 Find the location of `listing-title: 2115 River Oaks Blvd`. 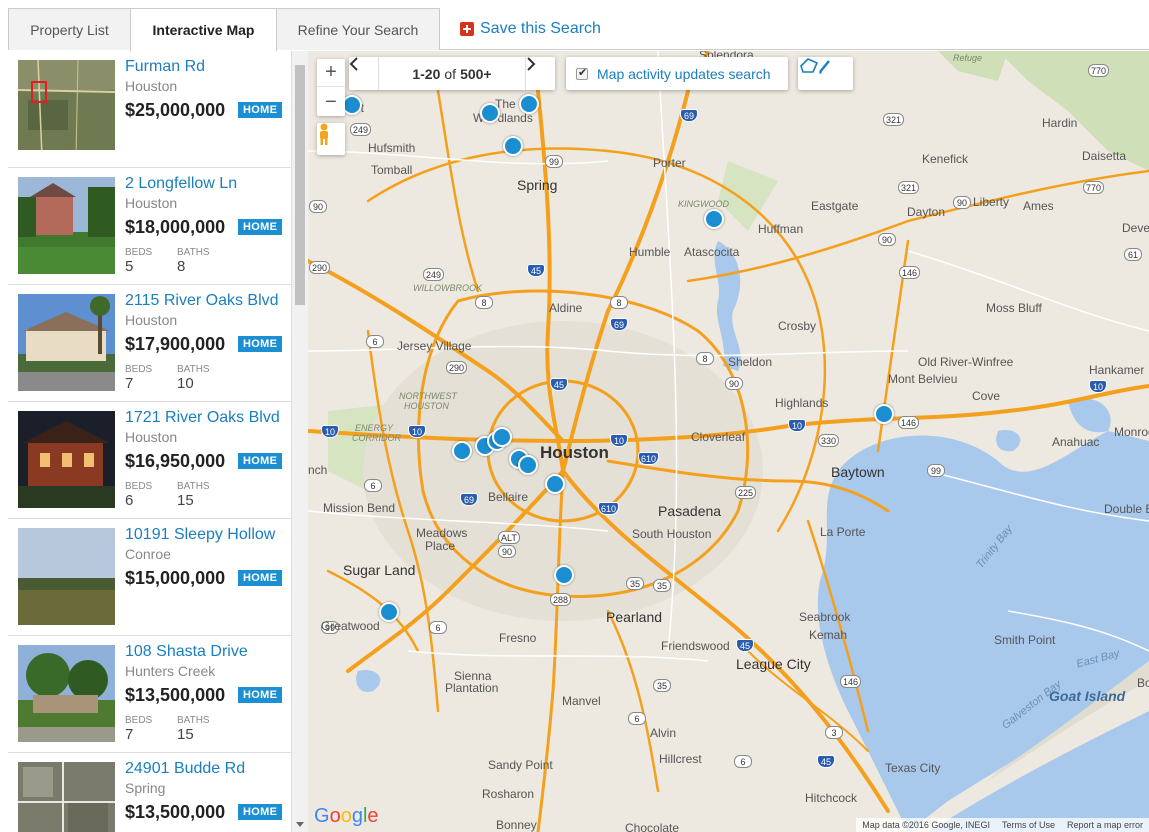

listing-title: 2115 River Oaks Blvd is located at coordinates (202, 301).